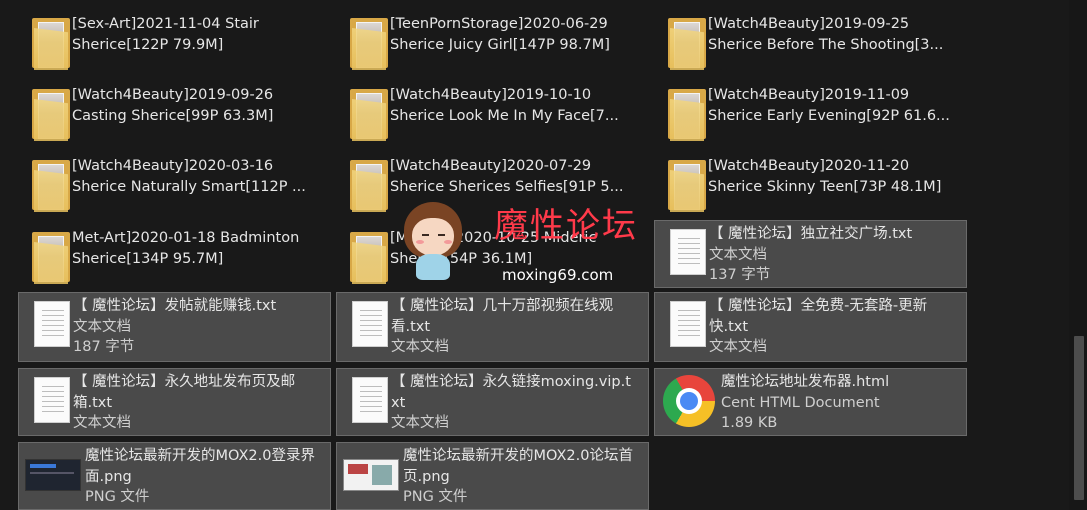  I want to click on folder-name-line2: Sherice[134P 95.7M], so click(148, 258).